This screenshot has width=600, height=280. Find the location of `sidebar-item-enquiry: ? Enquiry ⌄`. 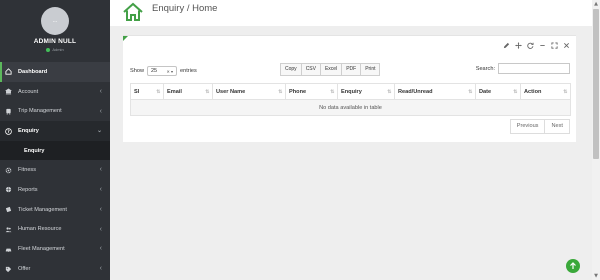

sidebar-item-enquiry: ? Enquiry ⌄ is located at coordinates (55, 131).